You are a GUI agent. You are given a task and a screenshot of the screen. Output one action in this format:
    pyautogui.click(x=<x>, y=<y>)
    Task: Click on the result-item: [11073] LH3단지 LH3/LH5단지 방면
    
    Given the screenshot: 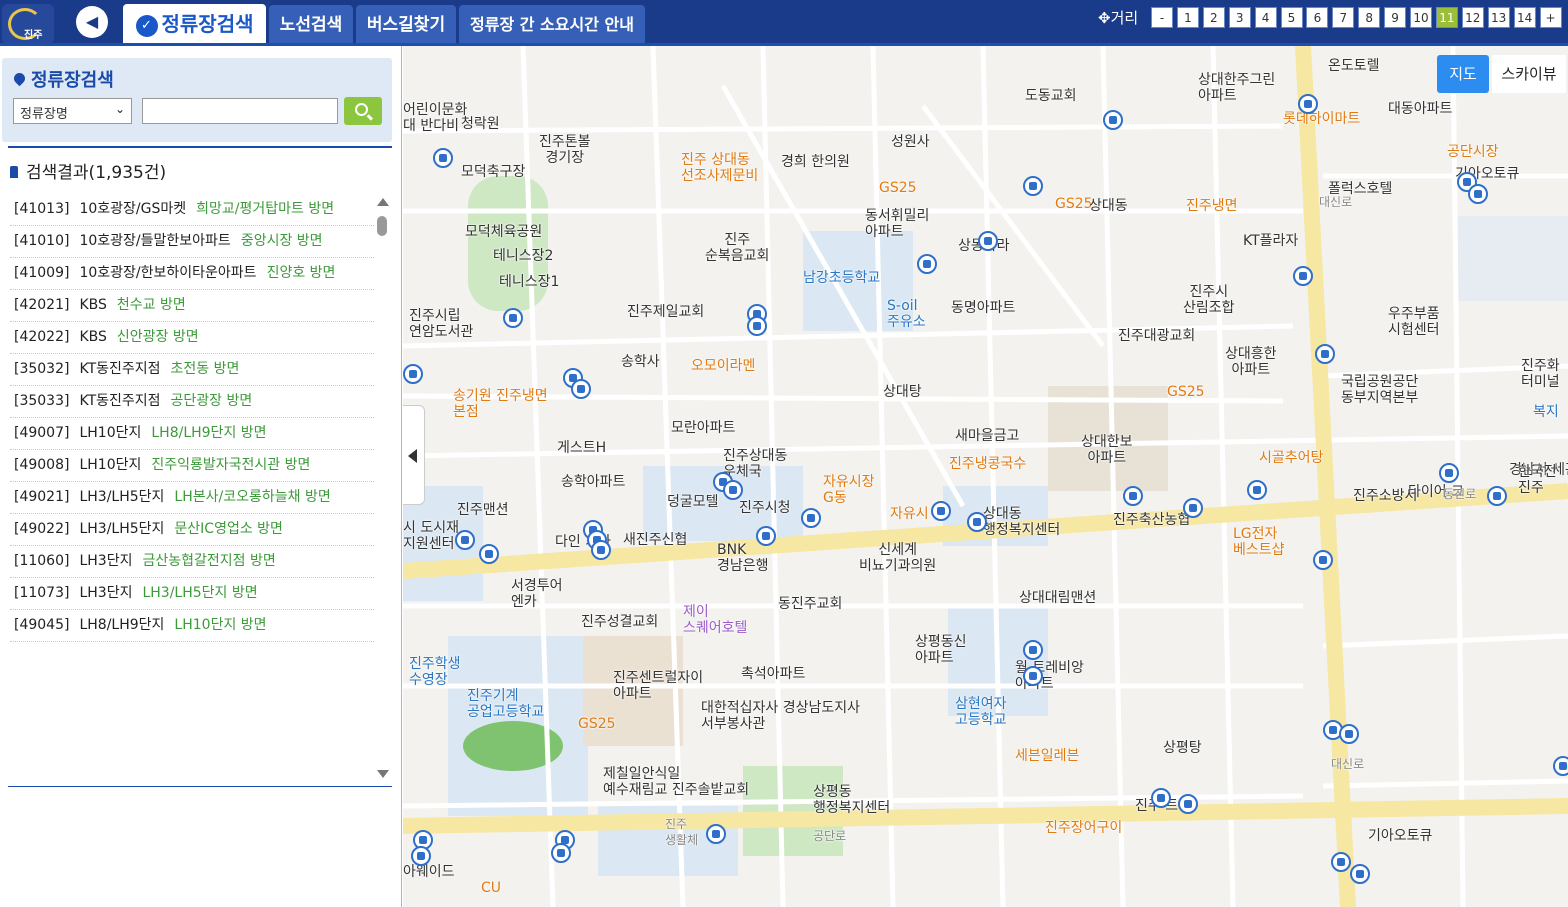 What is the action you would take?
    pyautogui.click(x=192, y=594)
    